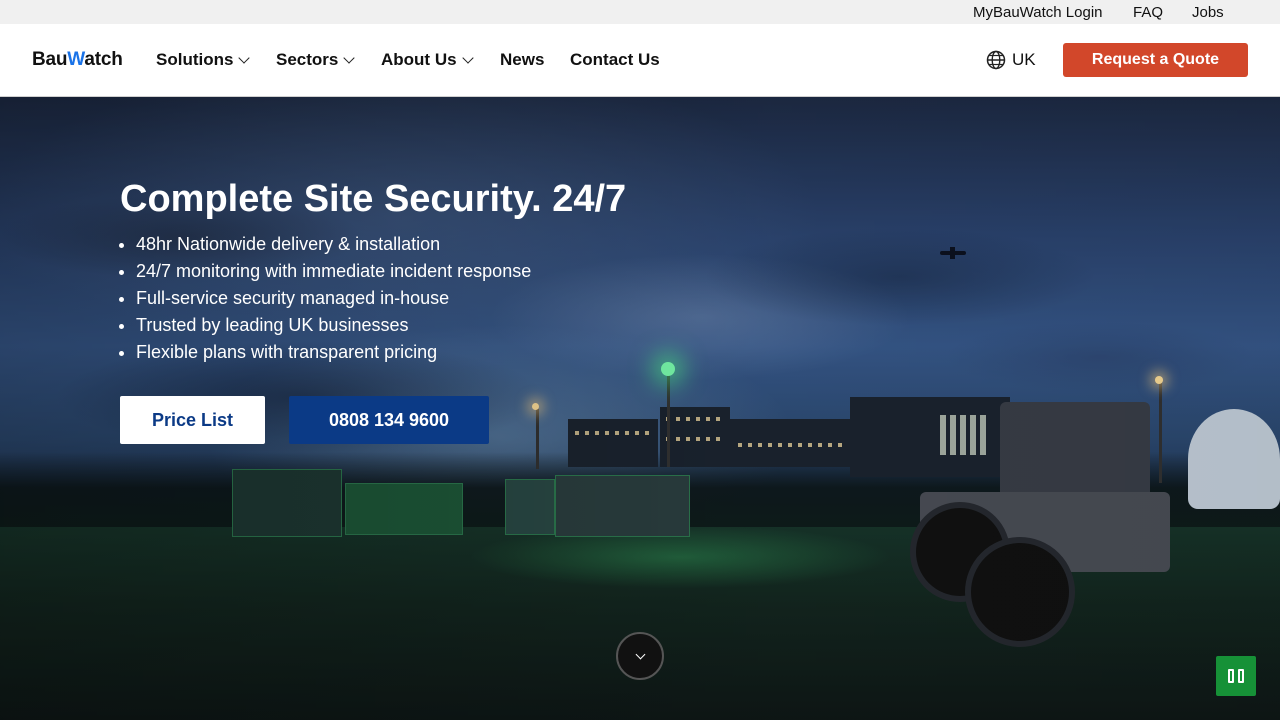  I want to click on nav-about-us: About Us, so click(427, 60).